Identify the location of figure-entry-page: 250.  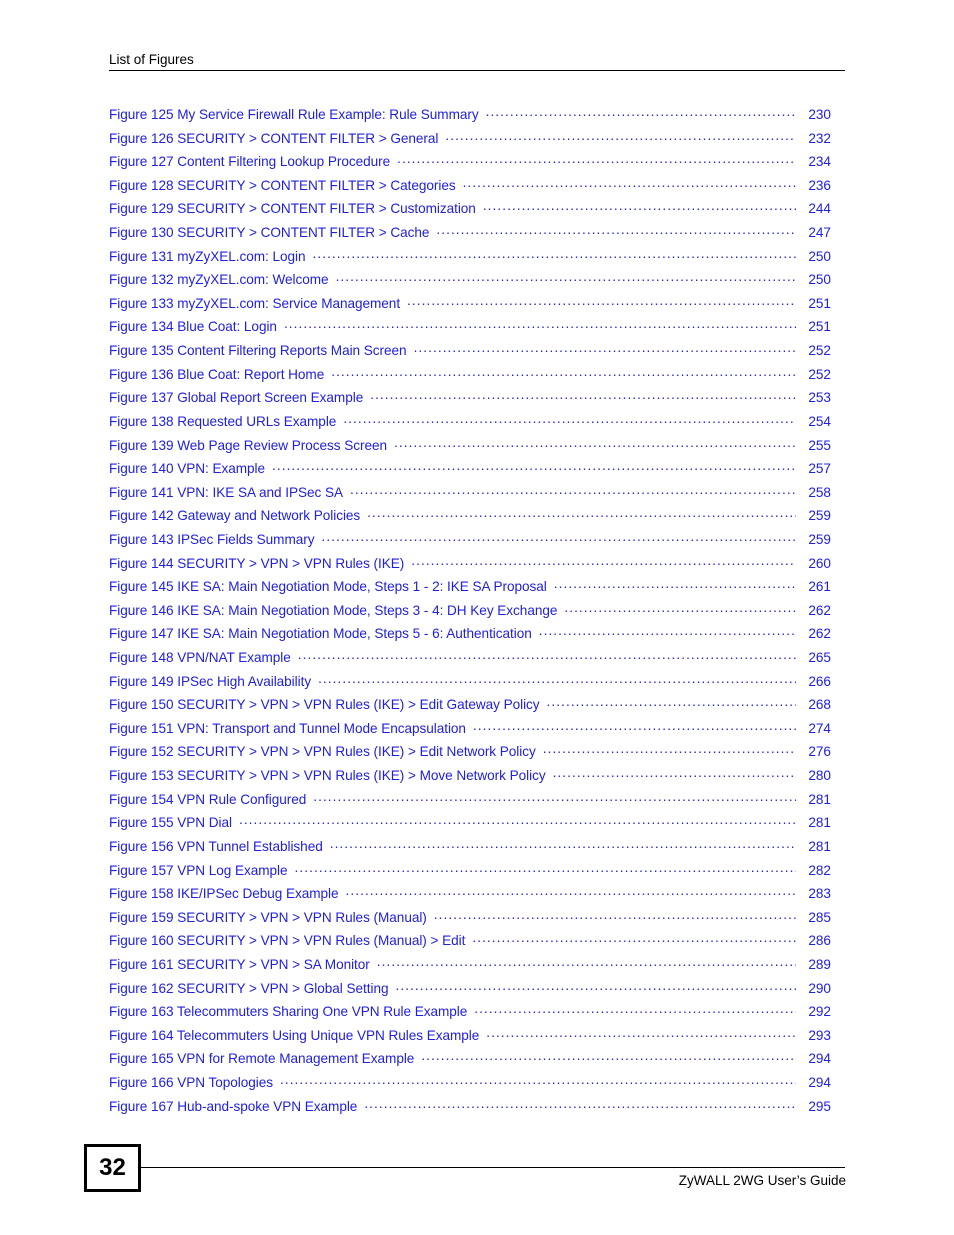
(819, 280).